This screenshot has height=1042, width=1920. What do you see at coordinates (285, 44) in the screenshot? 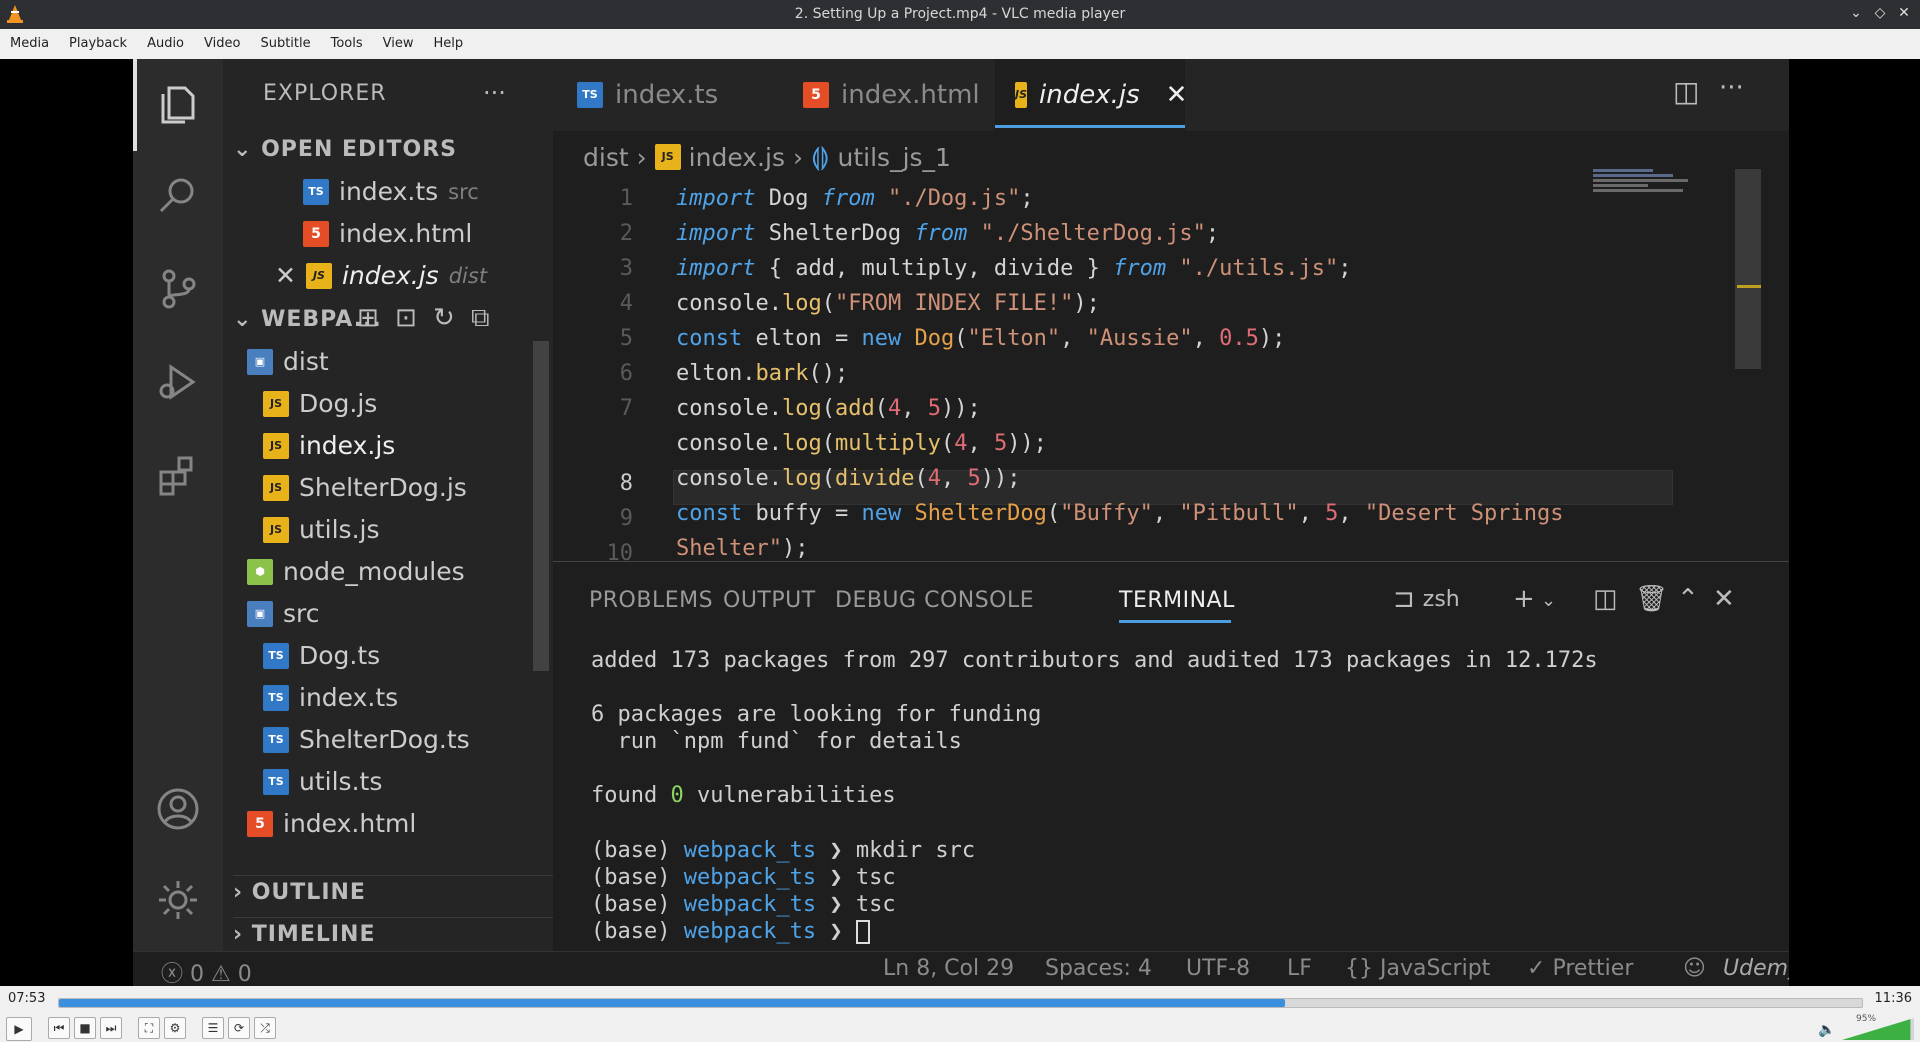
I see `menu-subtitle: Subtitle` at bounding box center [285, 44].